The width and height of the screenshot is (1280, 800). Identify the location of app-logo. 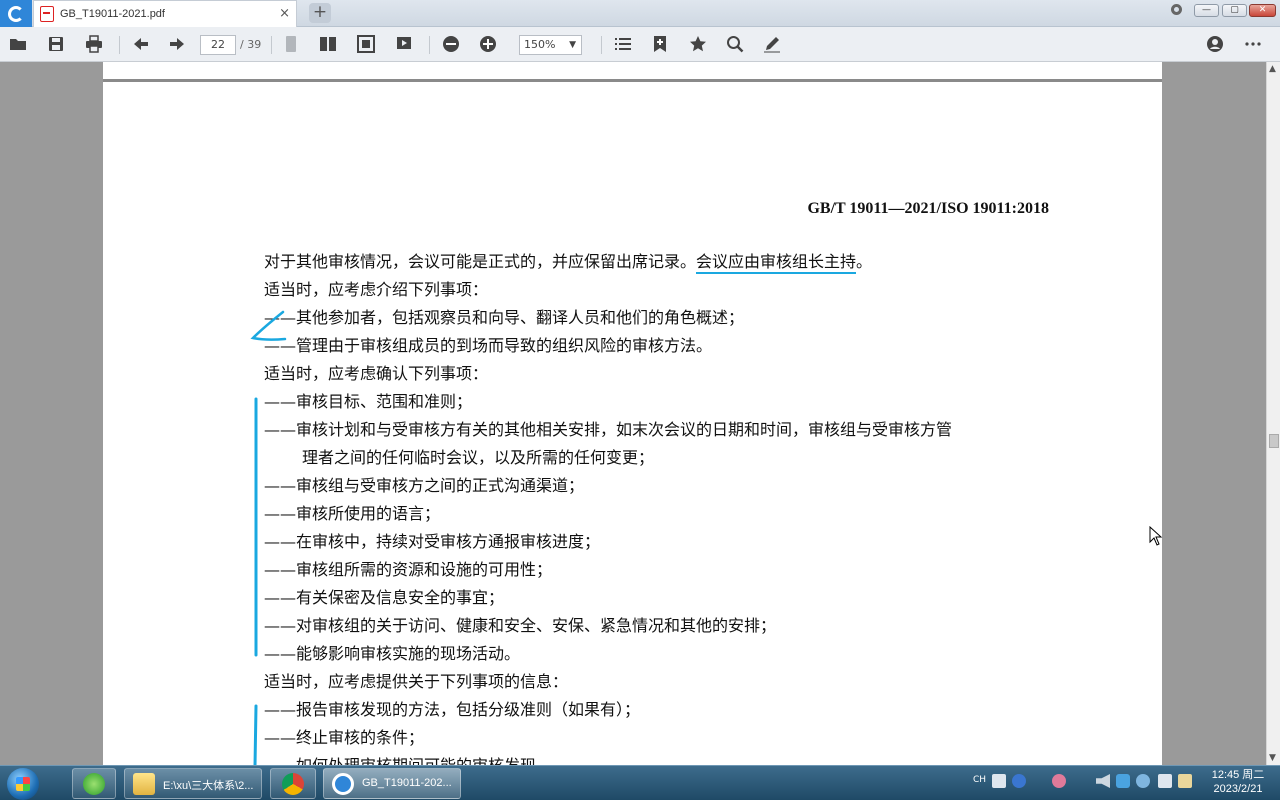
(16, 13).